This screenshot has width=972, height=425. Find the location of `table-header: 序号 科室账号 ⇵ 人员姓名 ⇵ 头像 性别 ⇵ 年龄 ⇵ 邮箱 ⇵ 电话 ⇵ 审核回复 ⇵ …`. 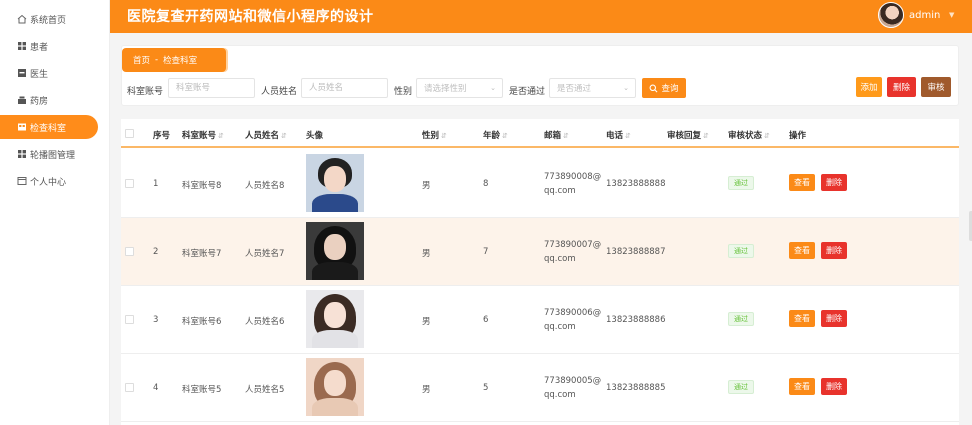

table-header: 序号 科室账号 ⇵ 人员姓名 ⇵ 头像 性别 ⇵ 年龄 ⇵ 邮箱 ⇵ 电话 ⇵ 审核回复 ⇵ … is located at coordinates (540, 133).